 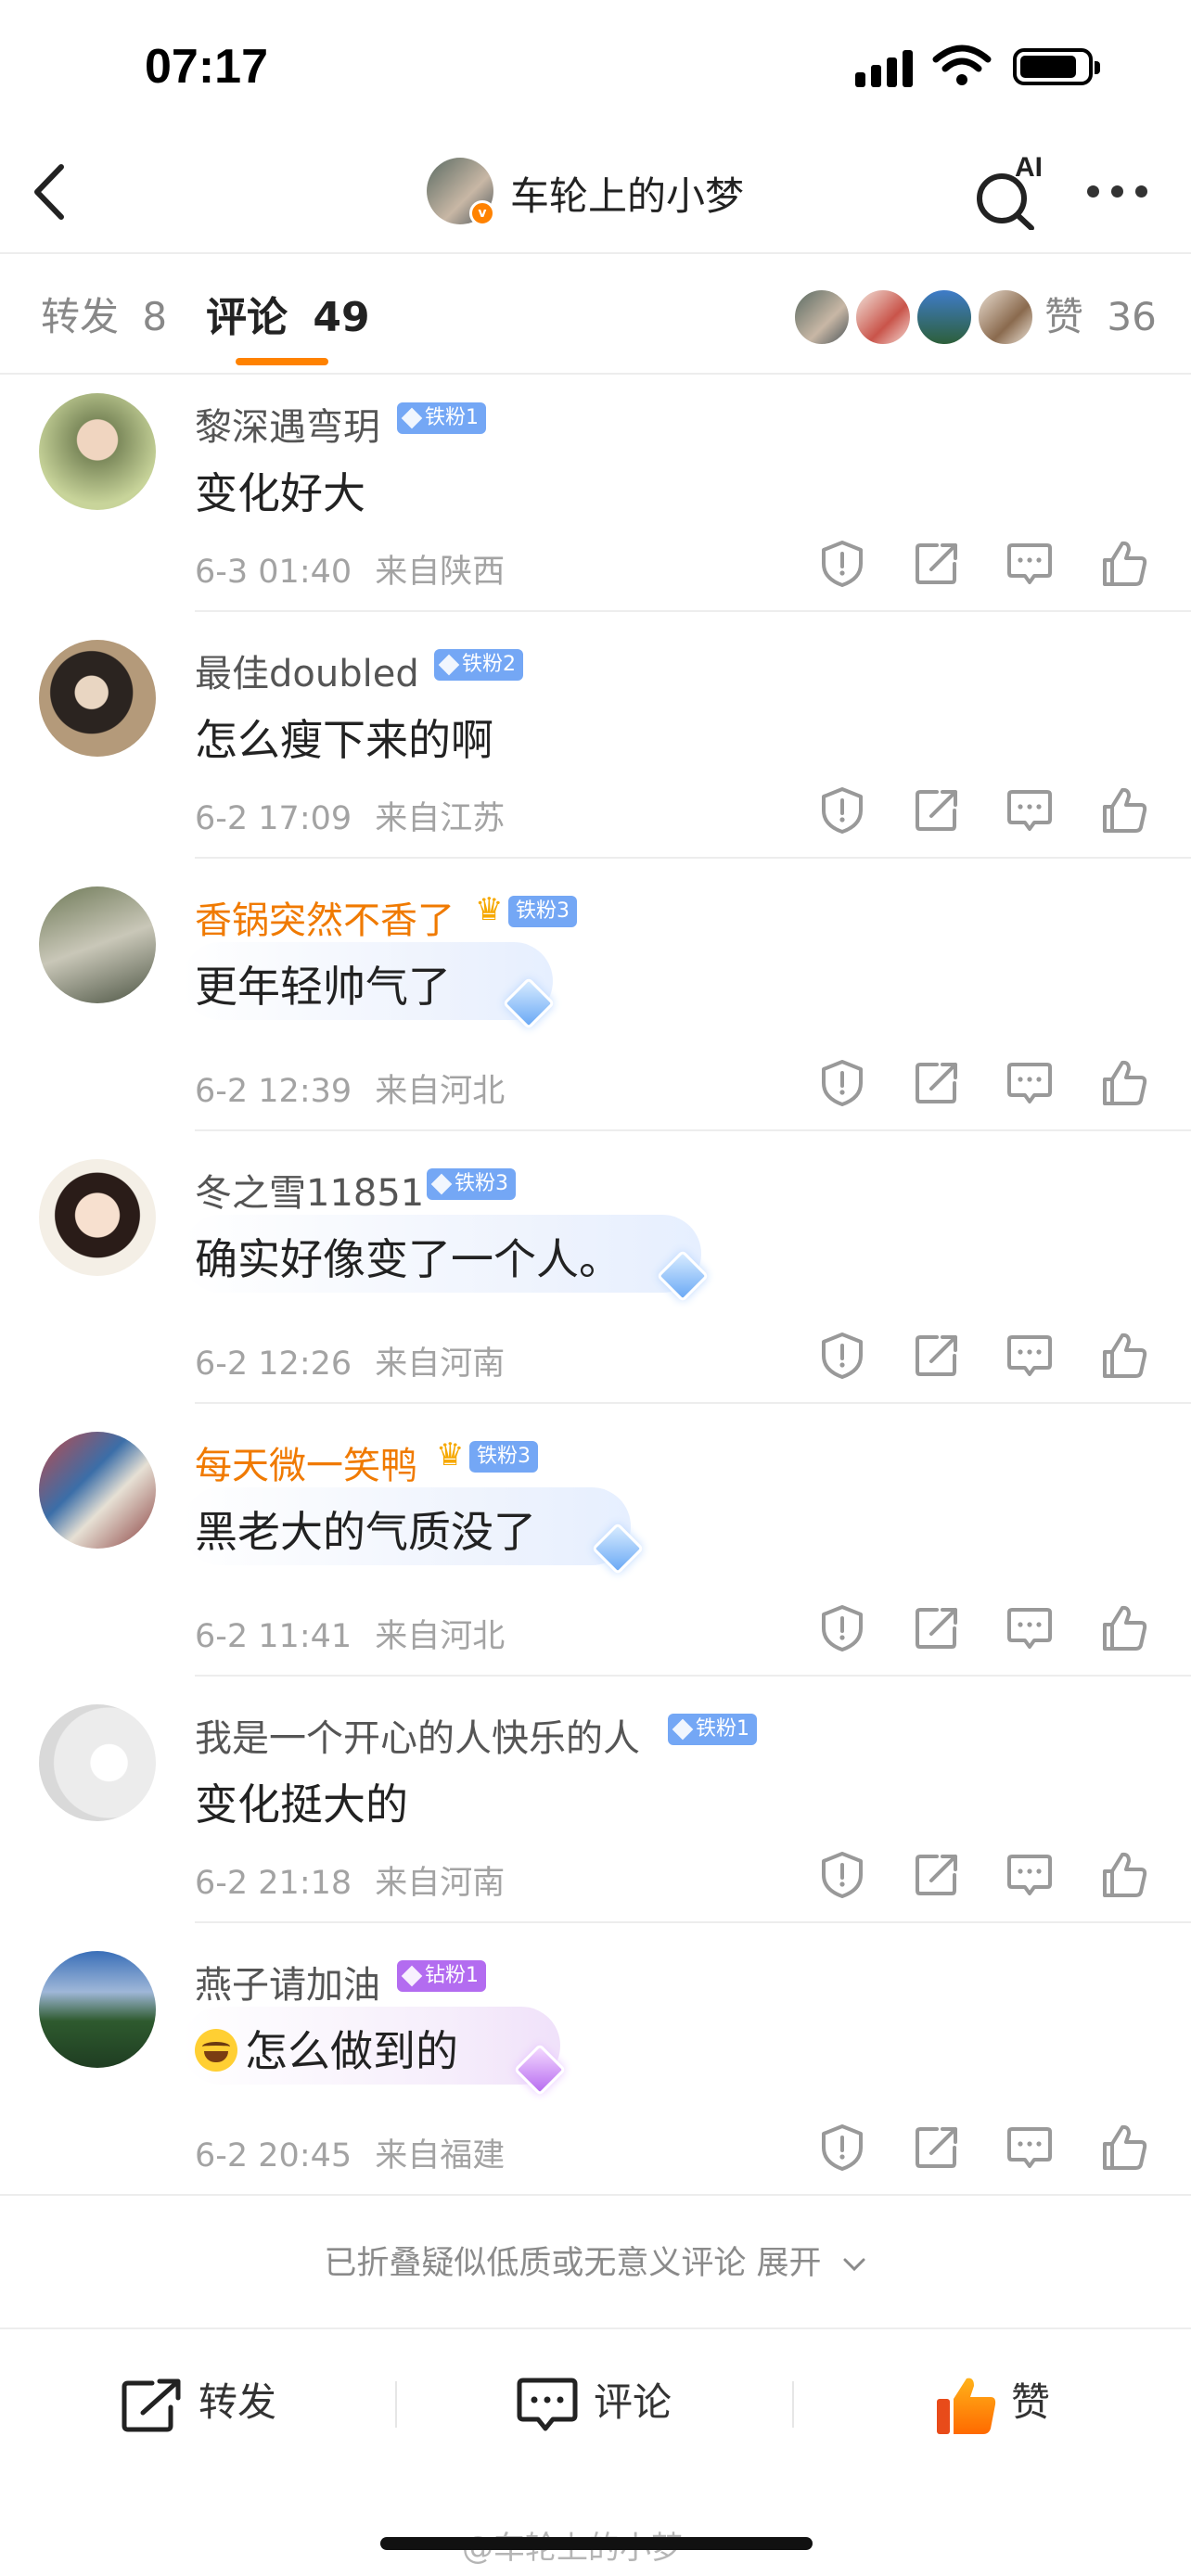 What do you see at coordinates (280, 493) in the screenshot?
I see `comment-text: 变化好大` at bounding box center [280, 493].